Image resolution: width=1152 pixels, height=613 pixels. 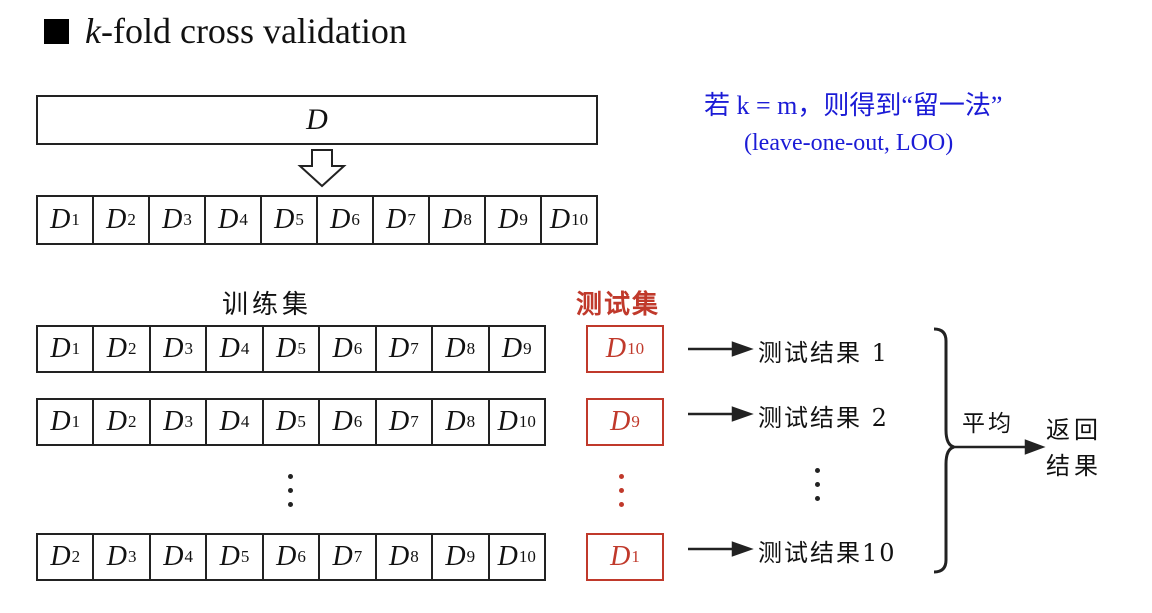 What do you see at coordinates (517, 349) in the screenshot?
I see `subset-cell: D9` at bounding box center [517, 349].